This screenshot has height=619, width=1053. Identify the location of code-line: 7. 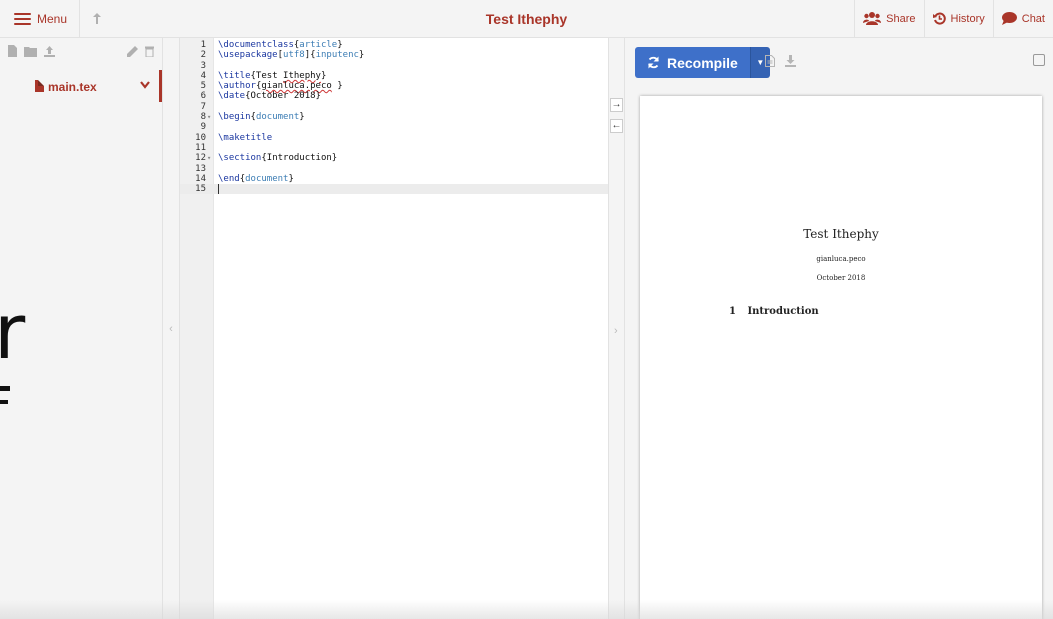
(394, 107).